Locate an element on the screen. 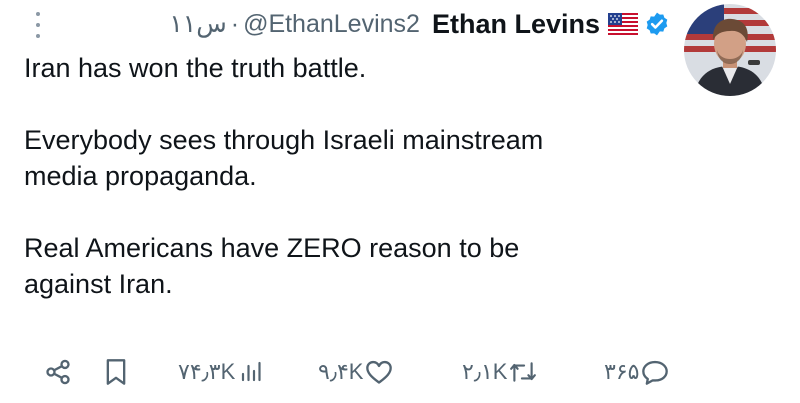  reply-button: ۳۶۵ is located at coordinates (636, 372).